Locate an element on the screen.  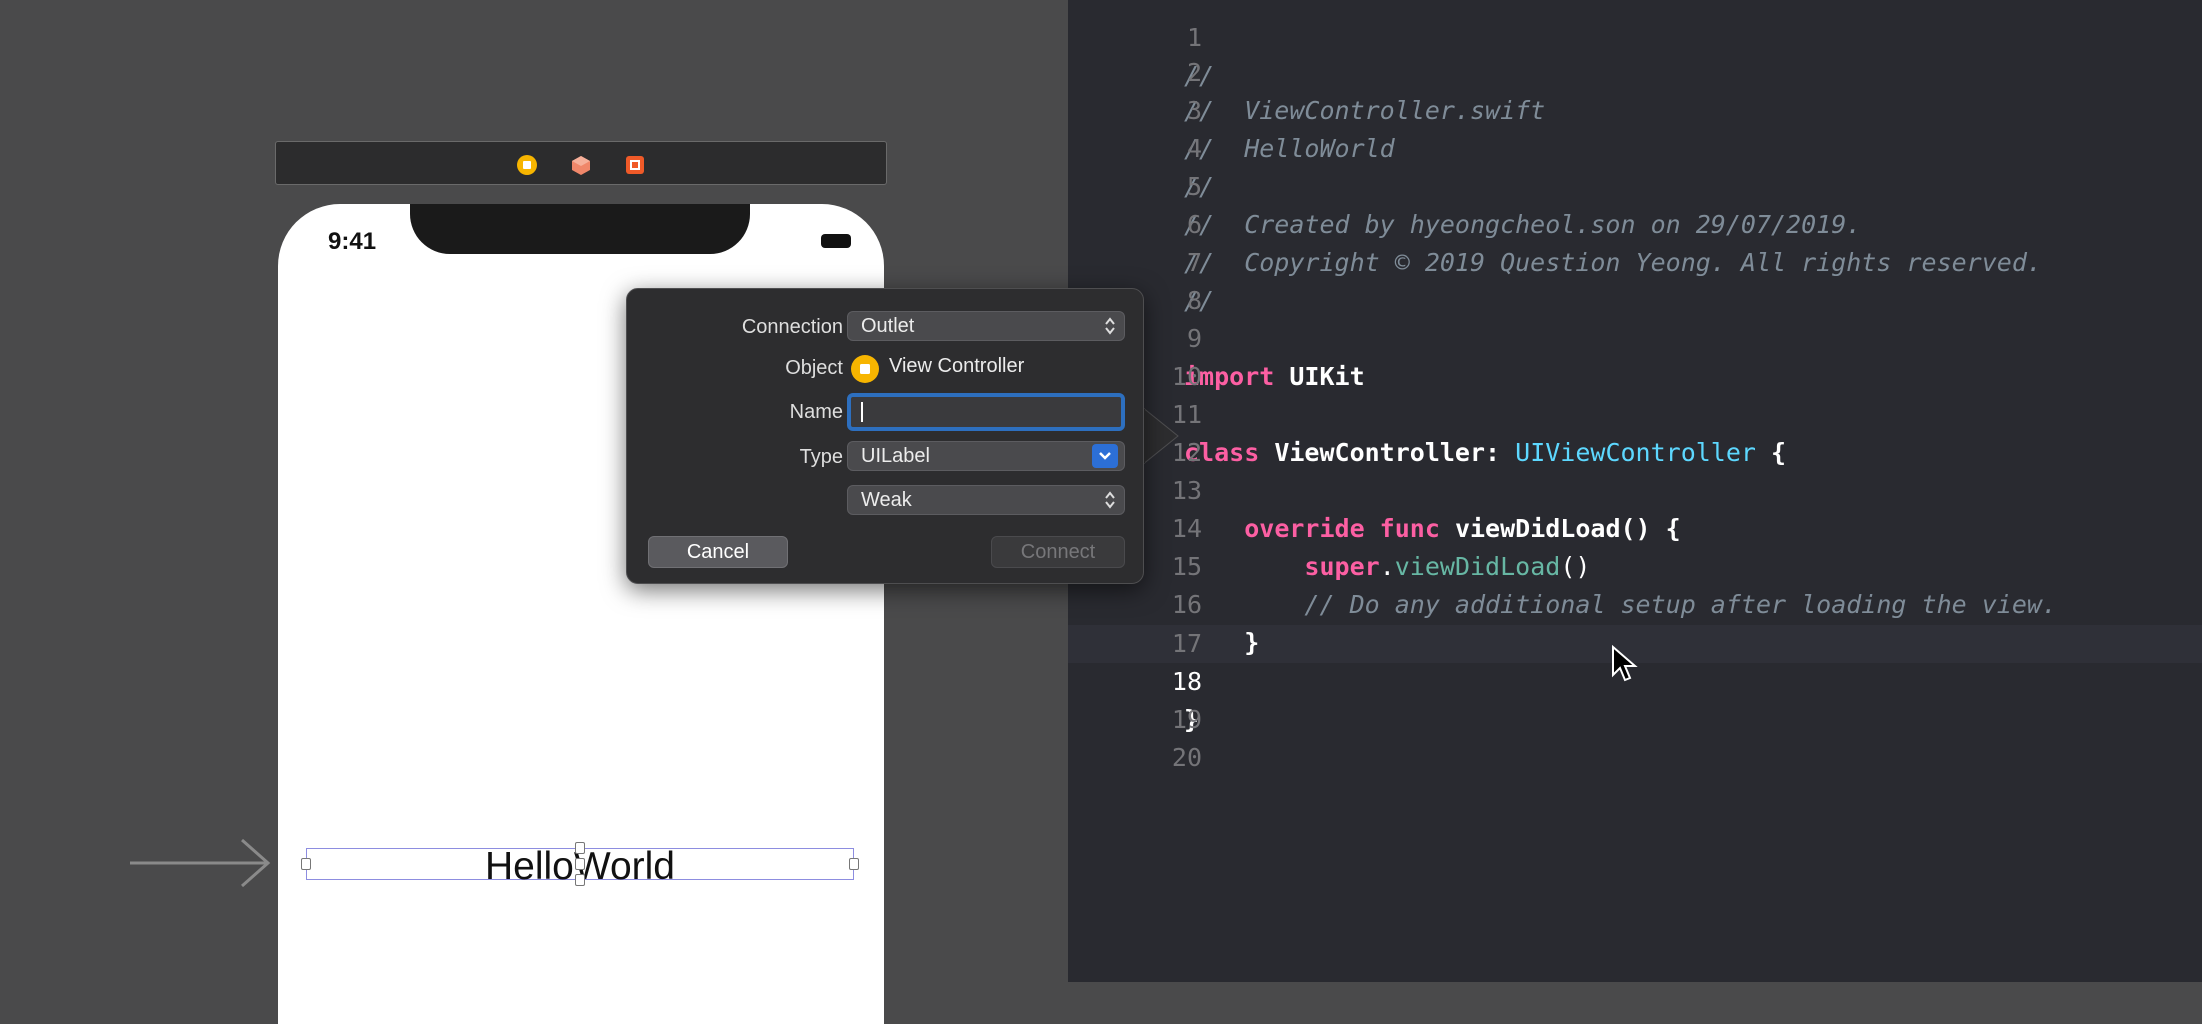
chevron-down-icon is located at coordinates (1105, 456).